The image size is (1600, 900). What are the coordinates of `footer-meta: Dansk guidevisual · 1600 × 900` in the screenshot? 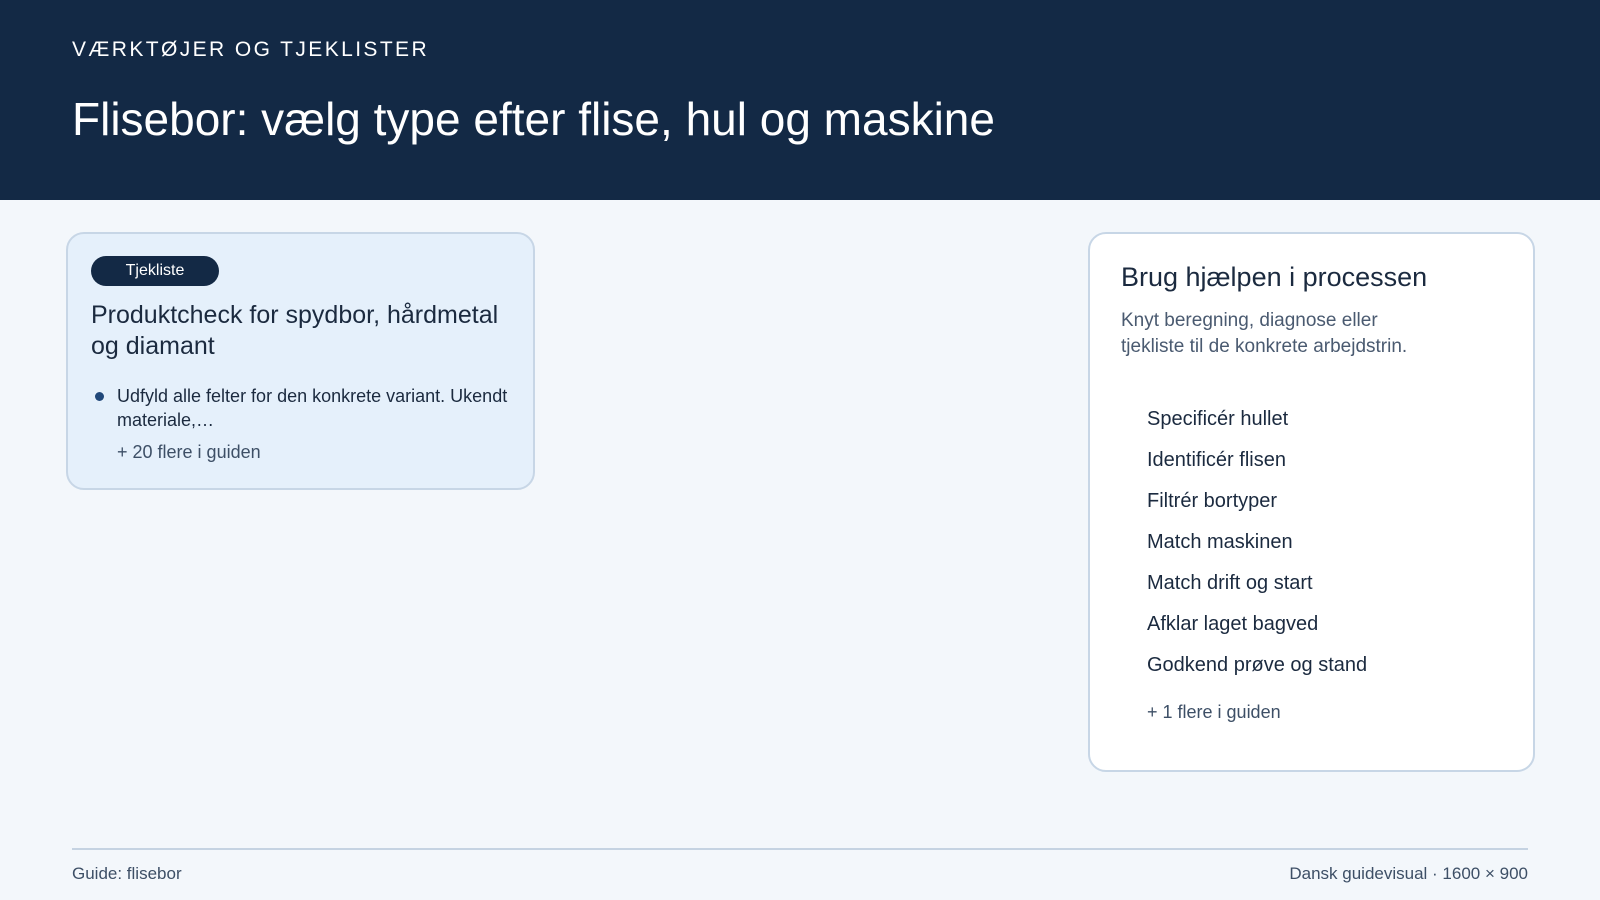 It's located at (1408, 873).